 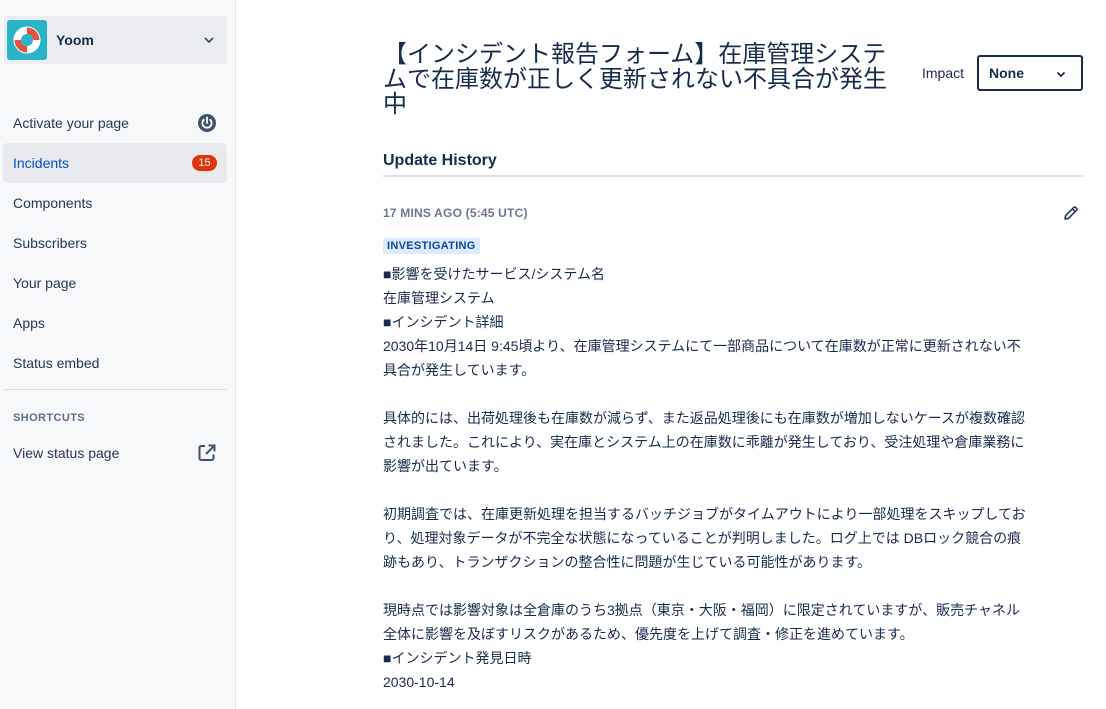 What do you see at coordinates (66, 453) in the screenshot?
I see `shortcut-label: View status page` at bounding box center [66, 453].